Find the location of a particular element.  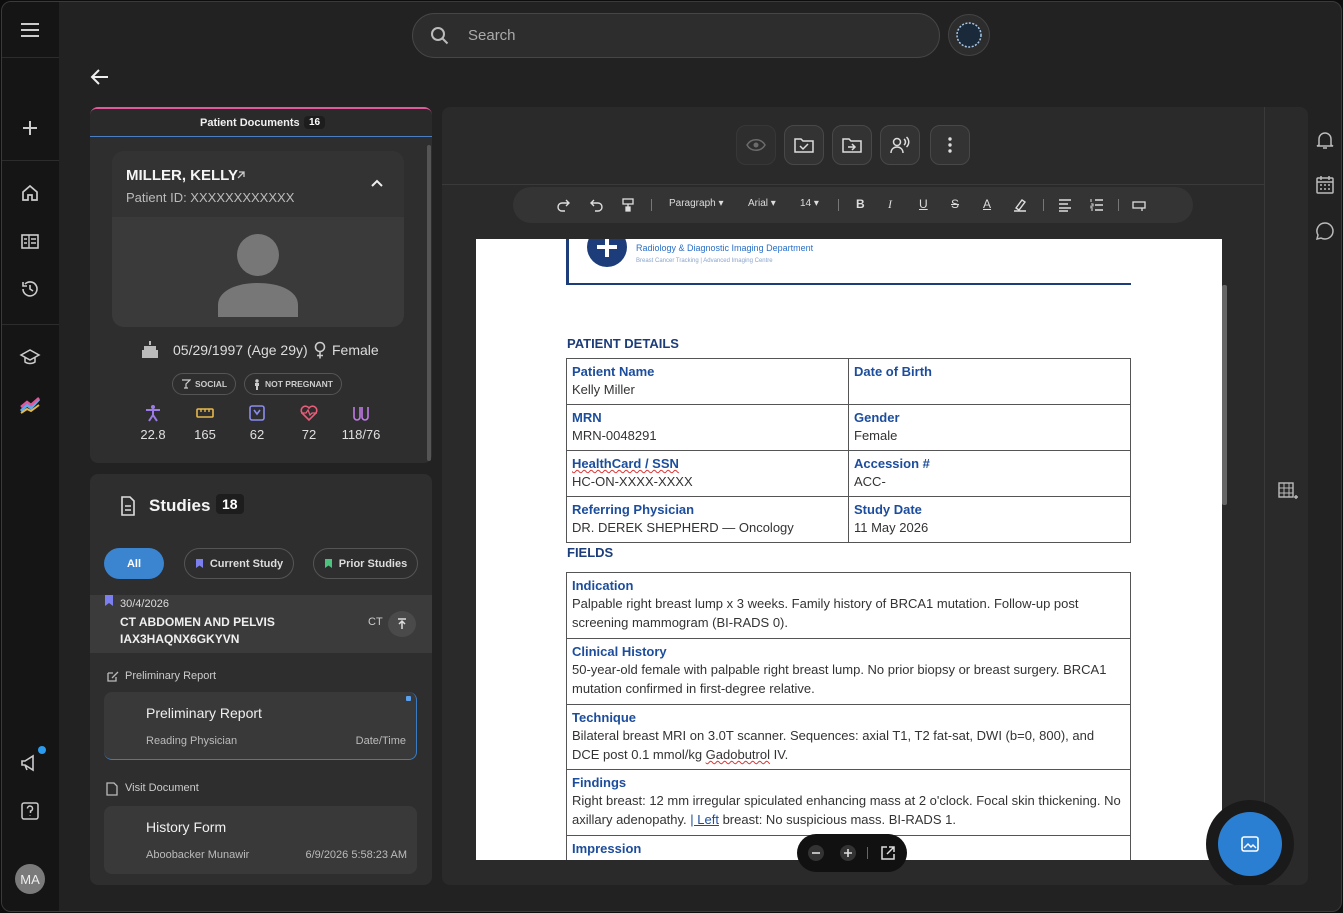

chevron-up-icon is located at coordinates (377, 183).